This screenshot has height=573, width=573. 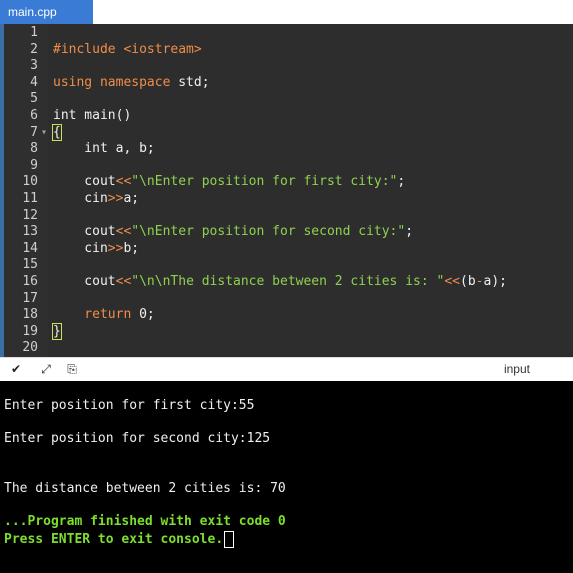 What do you see at coordinates (46, 12) in the screenshot?
I see `tab-main-cpp: main.cpp` at bounding box center [46, 12].